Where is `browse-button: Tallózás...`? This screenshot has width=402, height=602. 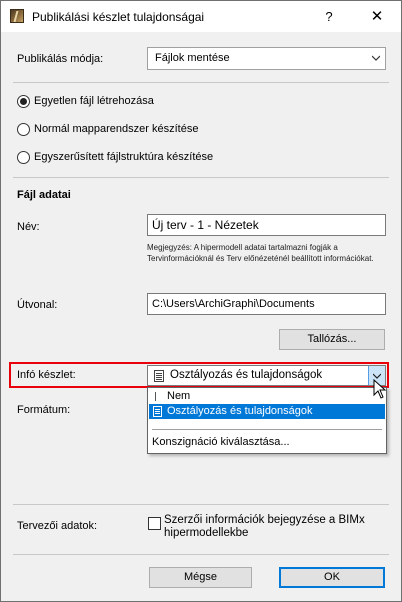 browse-button: Tallózás... is located at coordinates (332, 339).